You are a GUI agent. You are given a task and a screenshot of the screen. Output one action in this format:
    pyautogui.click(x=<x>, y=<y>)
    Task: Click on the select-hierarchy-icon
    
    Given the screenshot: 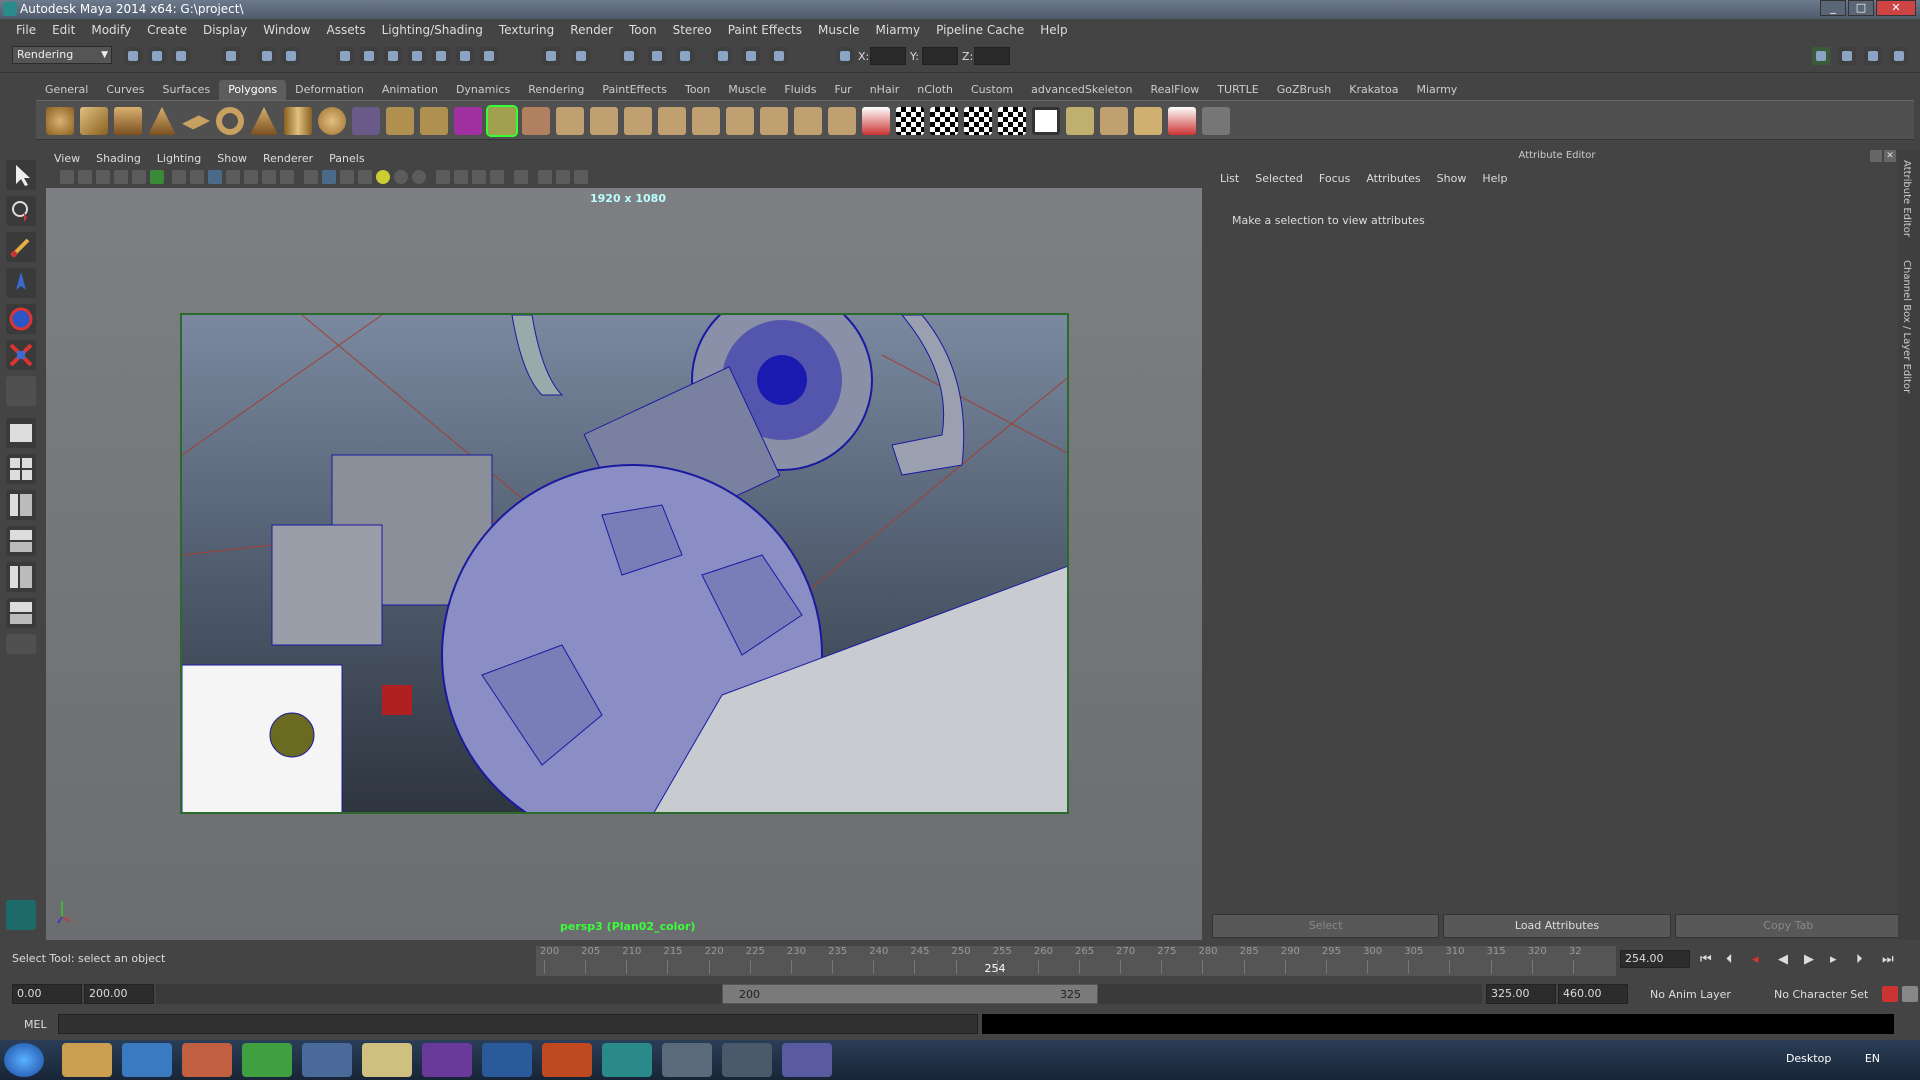 What is the action you would take?
    pyautogui.click(x=231, y=56)
    